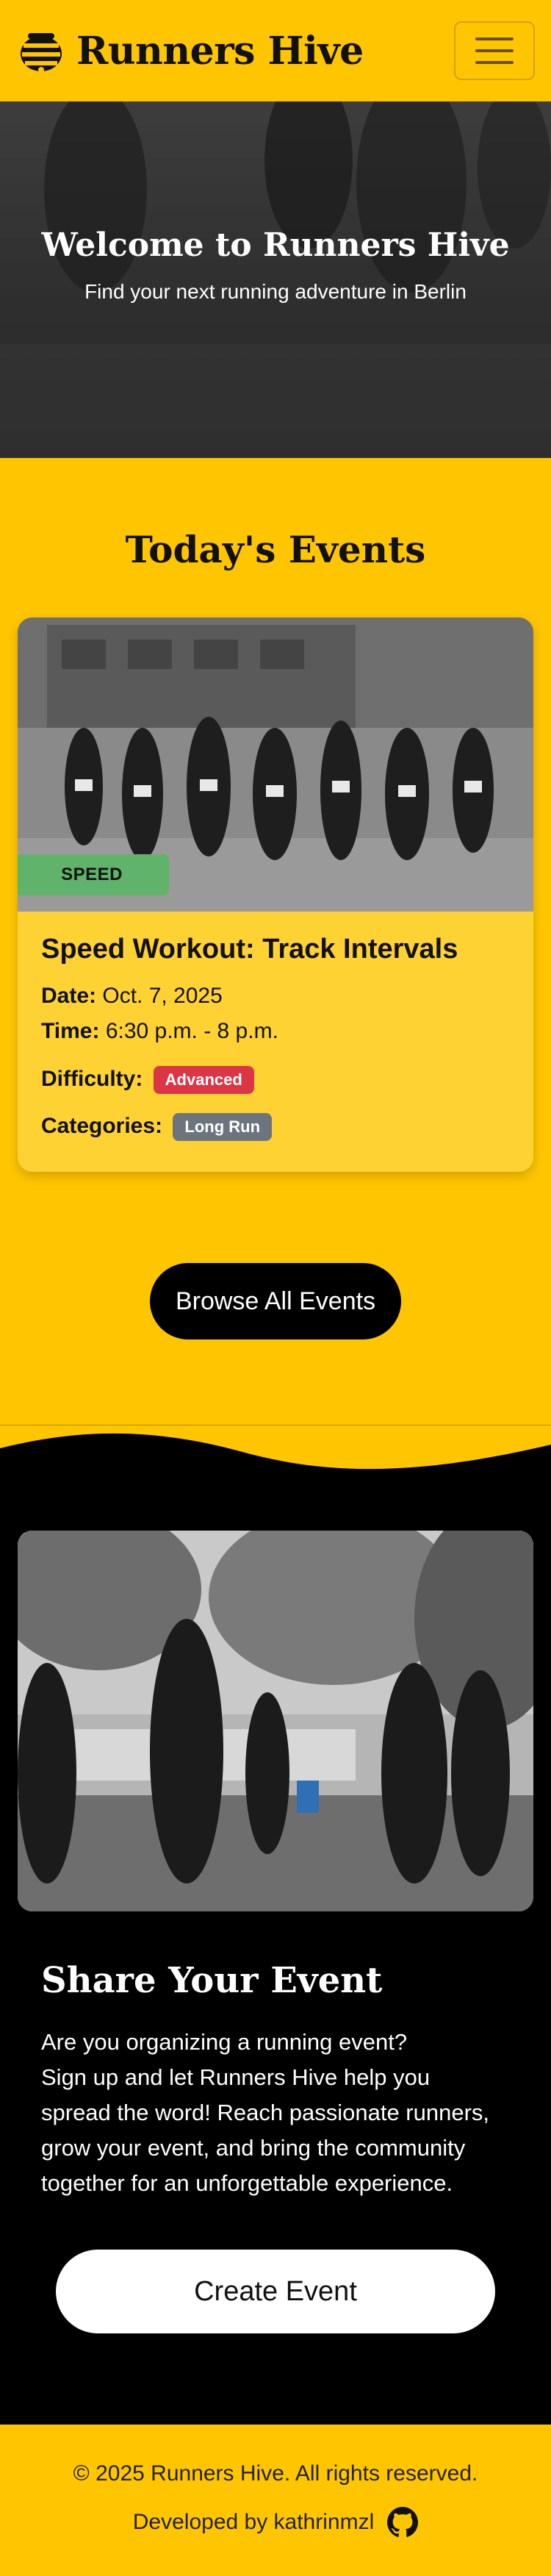  I want to click on create-event-button: Create Event, so click(275, 2291).